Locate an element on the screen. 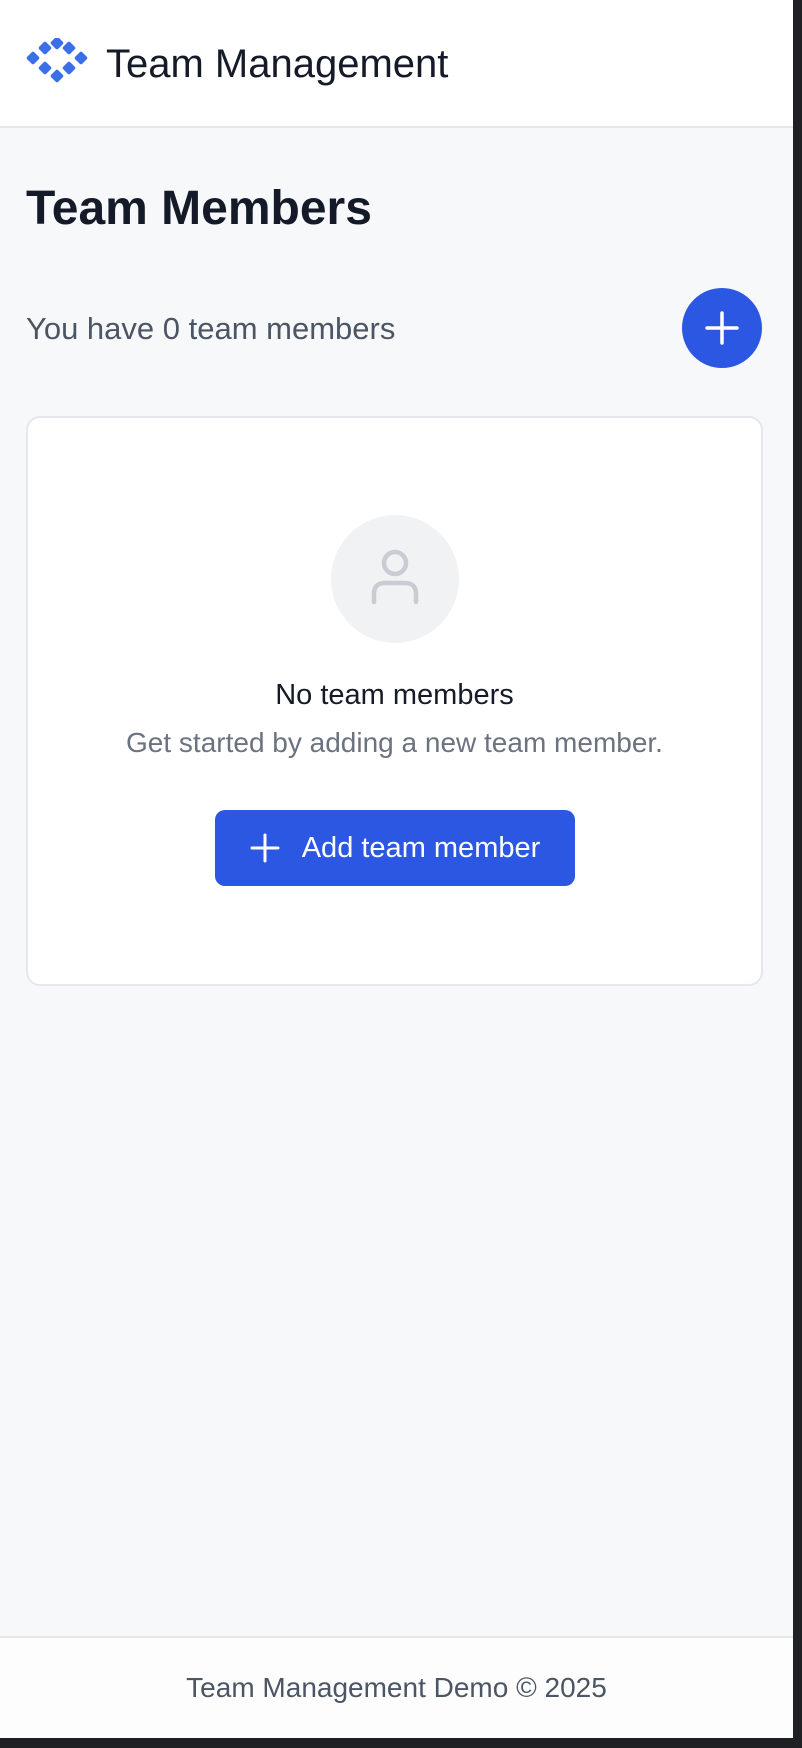 This screenshot has height=1748, width=802. add-team-member-label: Add team member is located at coordinates (421, 848).